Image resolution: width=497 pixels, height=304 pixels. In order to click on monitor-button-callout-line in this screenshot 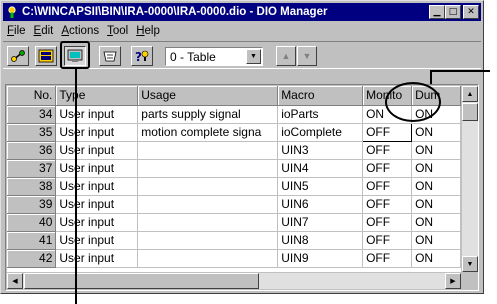, I will do `click(76, 186)`.